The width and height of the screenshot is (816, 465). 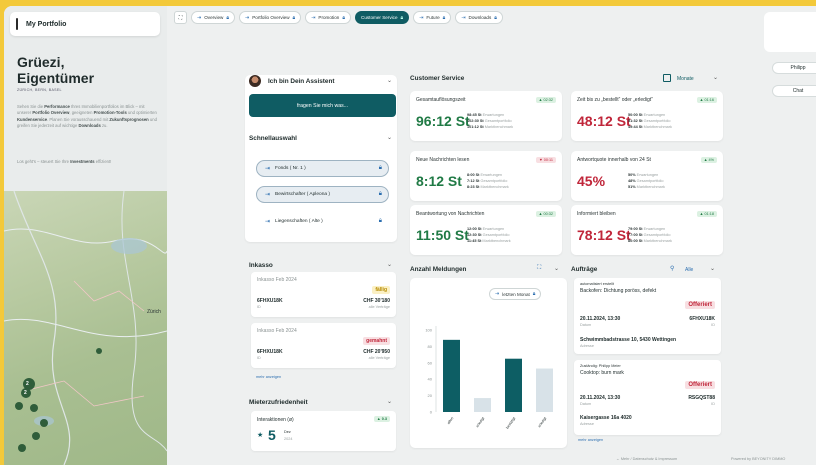 What do you see at coordinates (213, 17) in the screenshot?
I see `tab-overview: ⇥ Overview 🔒︎` at bounding box center [213, 17].